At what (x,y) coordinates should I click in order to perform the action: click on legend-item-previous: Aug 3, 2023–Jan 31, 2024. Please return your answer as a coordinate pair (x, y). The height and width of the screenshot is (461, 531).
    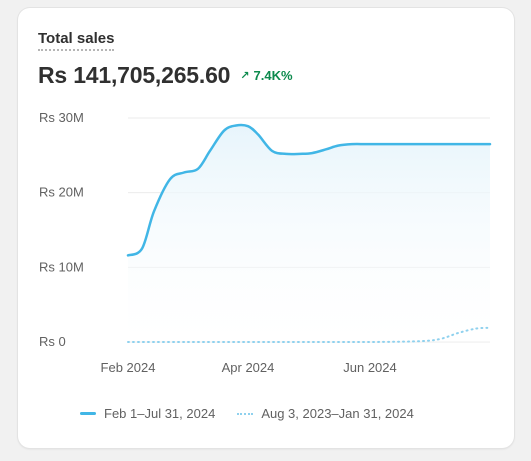
    Looking at the image, I should click on (325, 413).